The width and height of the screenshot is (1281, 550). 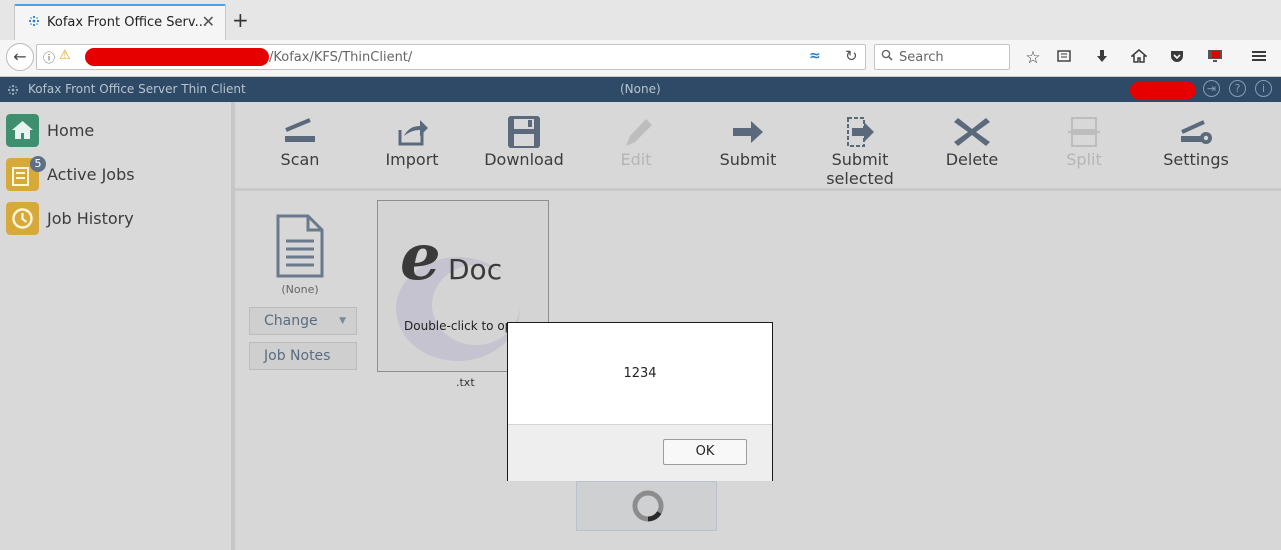 I want to click on alert-message: 1234, so click(x=640, y=373).